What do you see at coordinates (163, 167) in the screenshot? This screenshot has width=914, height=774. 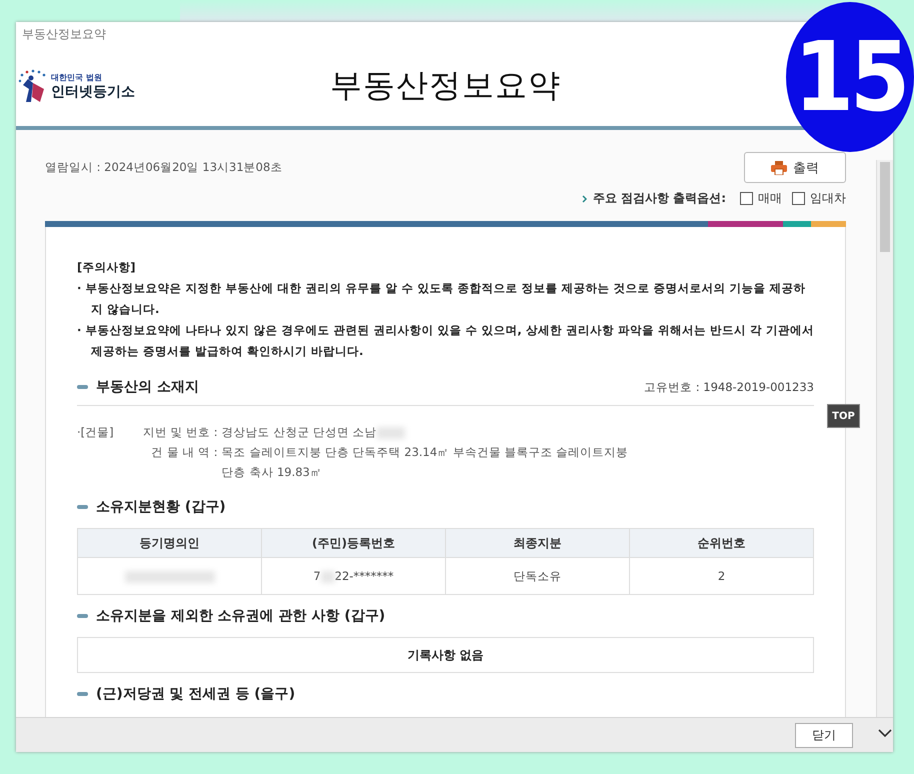 I see `viewed-date: 열람일시 : 2024년06월20일 13시31분08초` at bounding box center [163, 167].